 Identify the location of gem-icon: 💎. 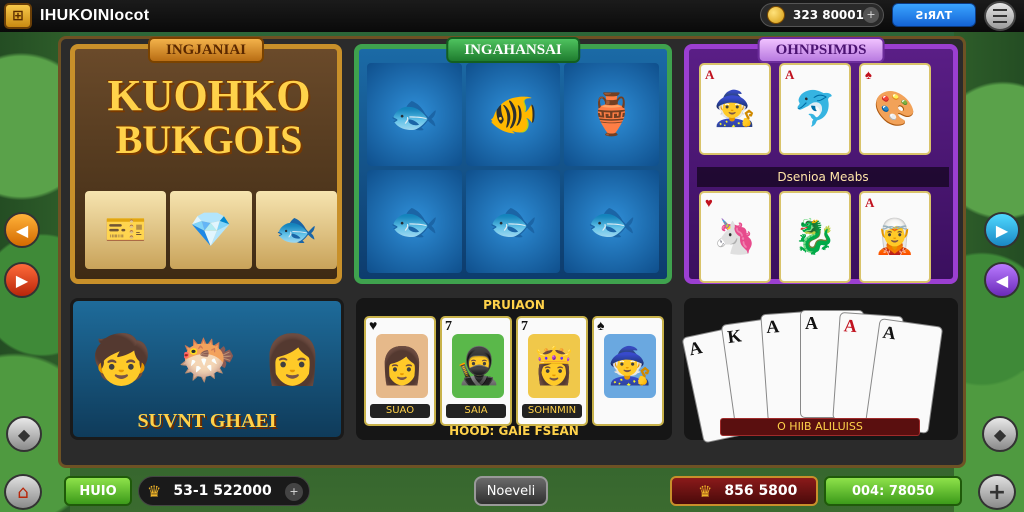
(211, 230).